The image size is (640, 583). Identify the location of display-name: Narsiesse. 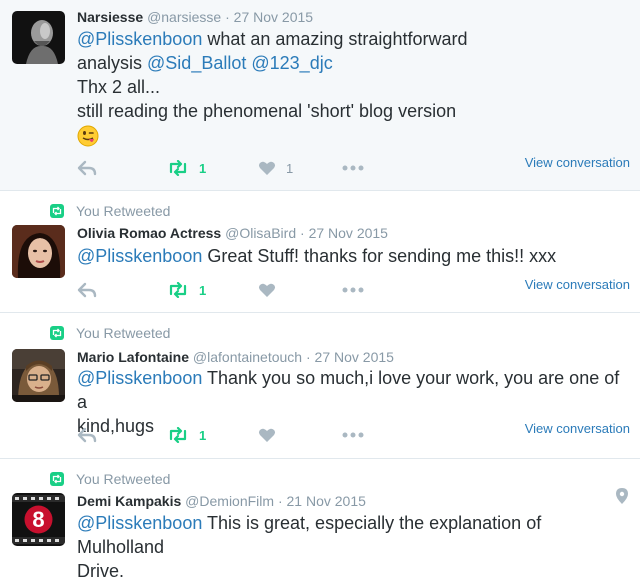
(110, 17).